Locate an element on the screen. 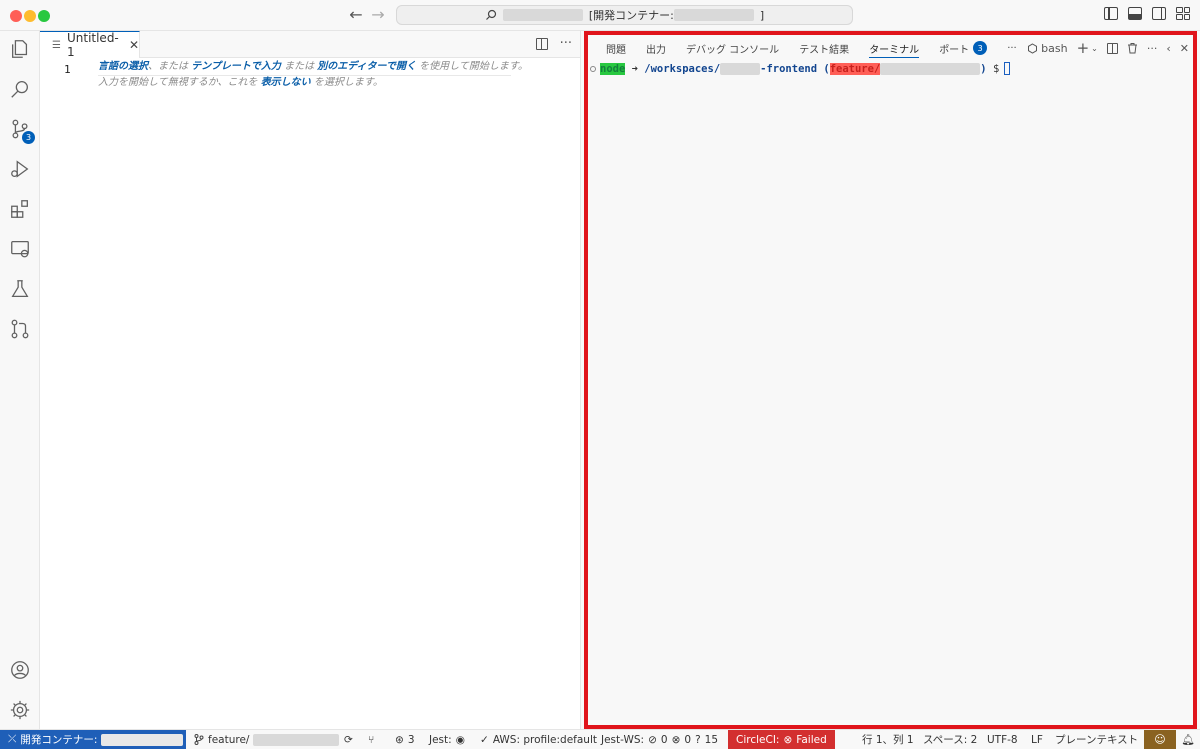 The image size is (1200, 749). window-title-prefix: [開発コンテナー: is located at coordinates (631, 15).